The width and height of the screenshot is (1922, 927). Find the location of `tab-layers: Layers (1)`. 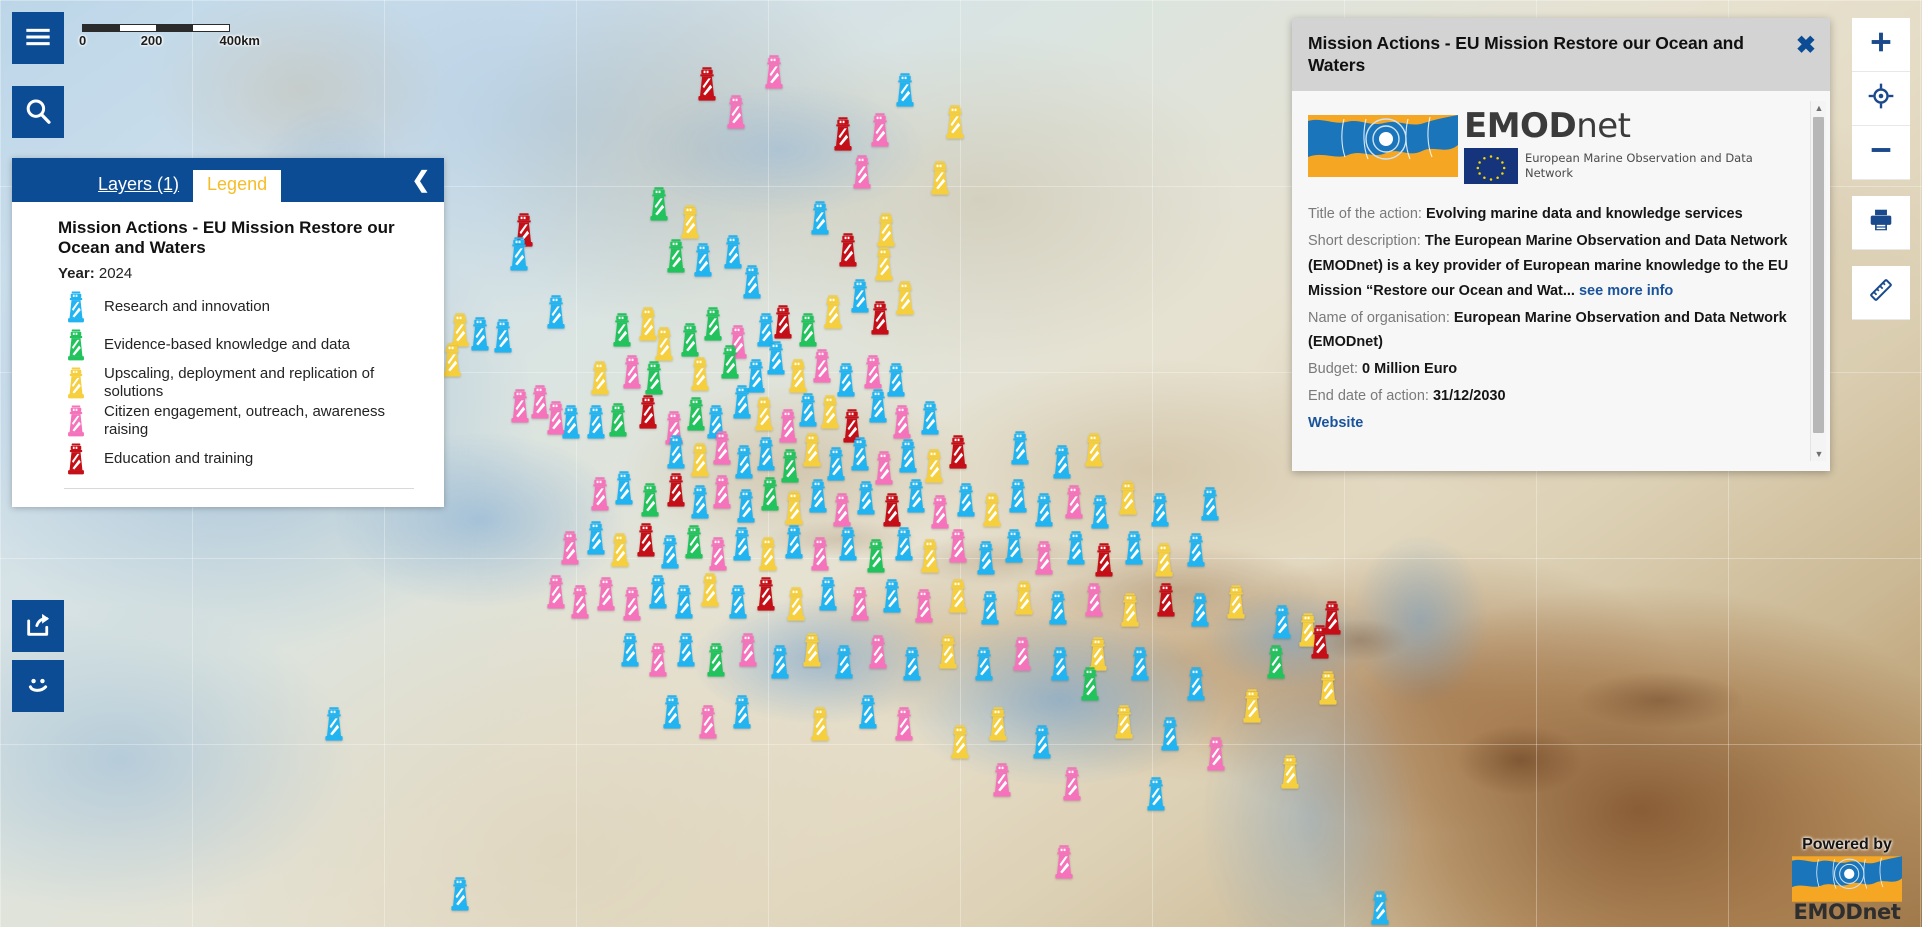

tab-layers: Layers (1) is located at coordinates (138, 186).